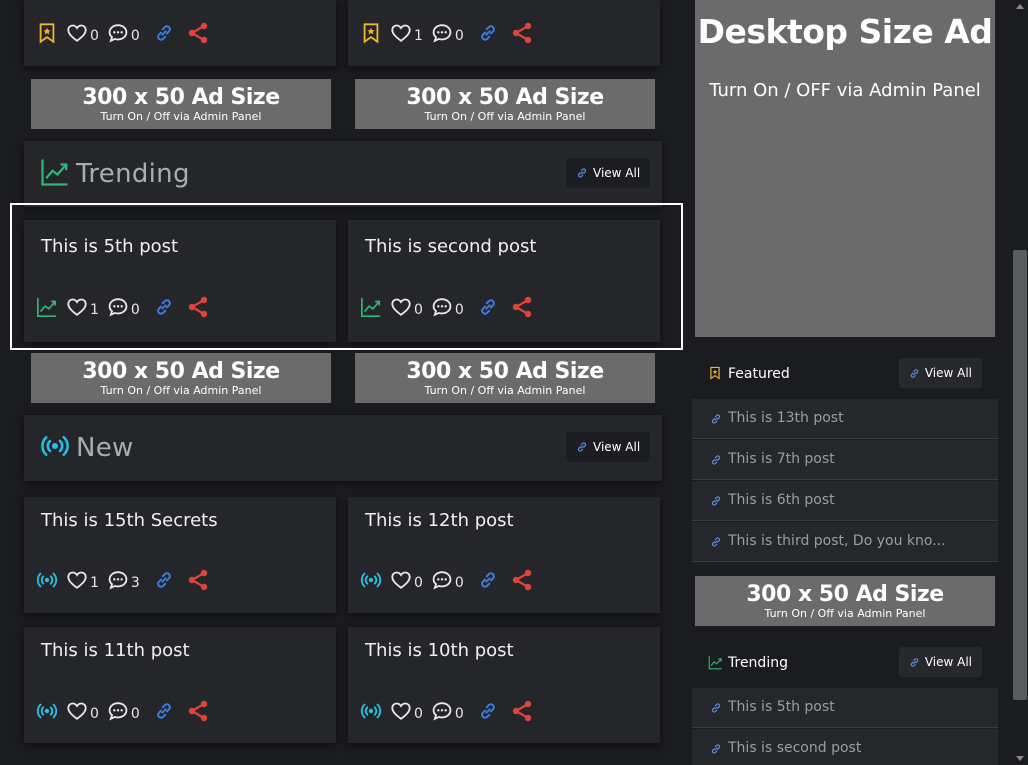  Describe the element at coordinates (845, 31) in the screenshot. I see `desktop-ad-title: Desktop Size Ad` at that location.